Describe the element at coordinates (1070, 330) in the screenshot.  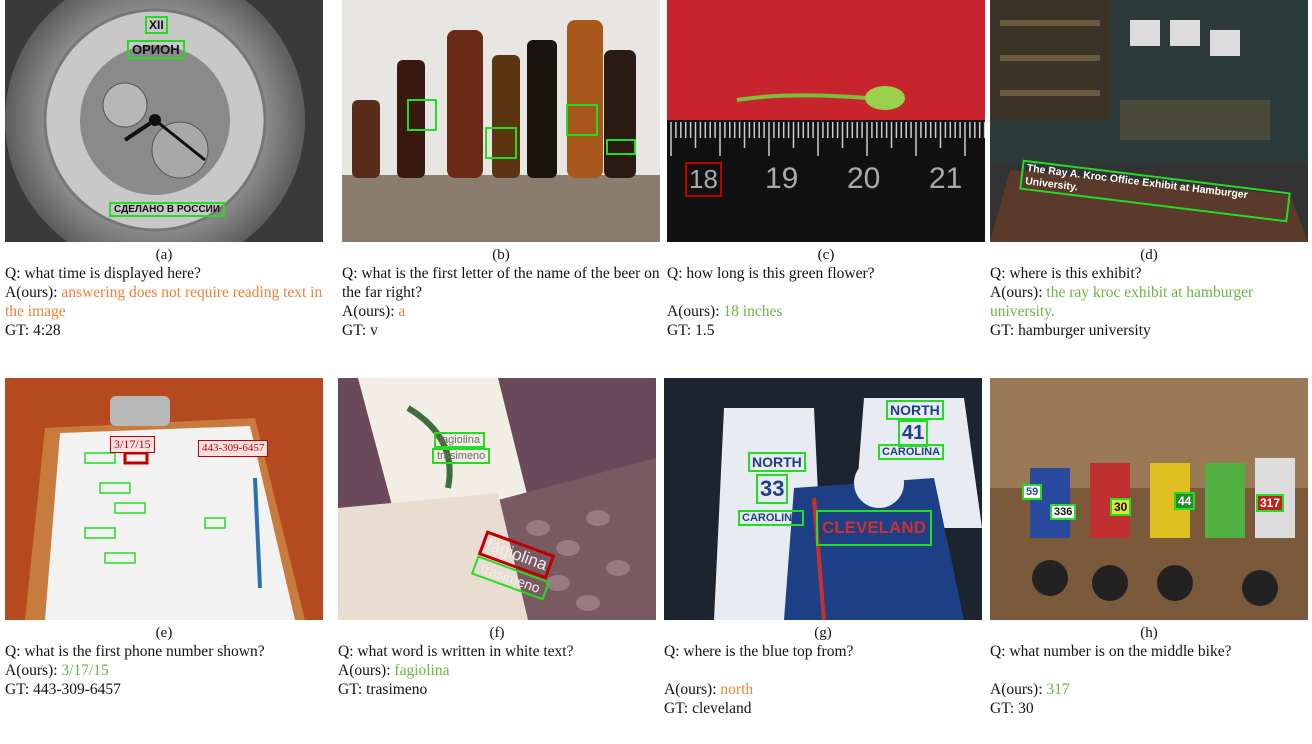
I see `ground-truth: GT: hamburger university` at that location.